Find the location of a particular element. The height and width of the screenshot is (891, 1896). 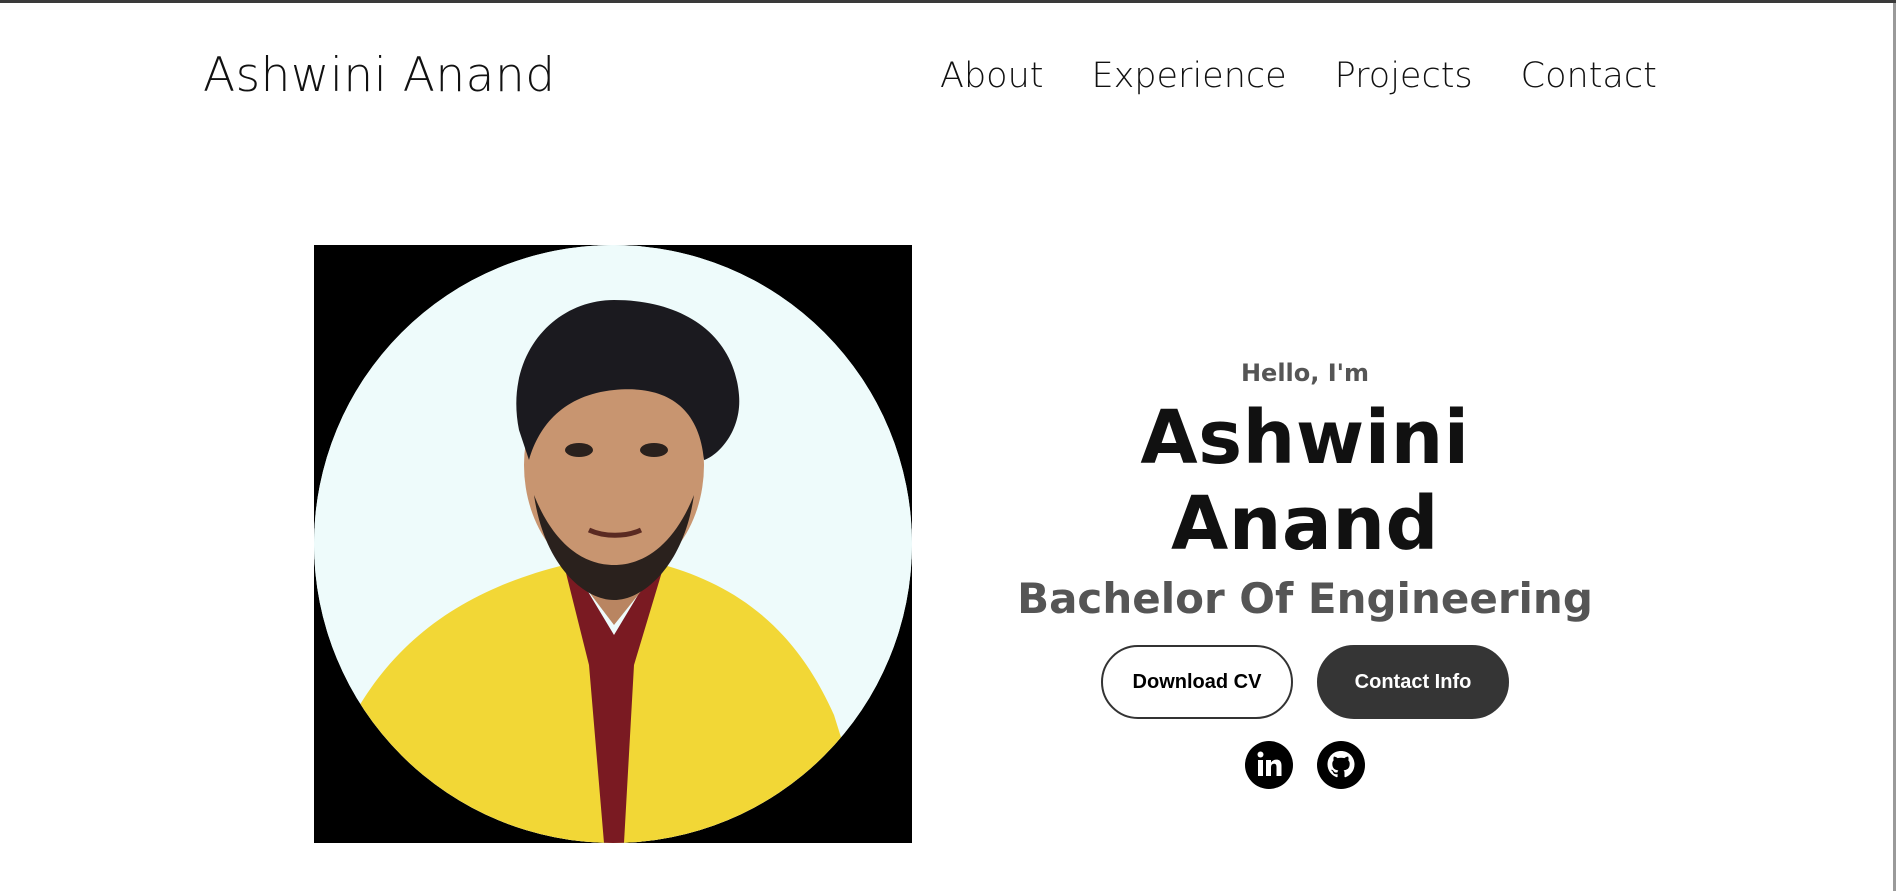

main-nav: About Experience Projects Contact is located at coordinates (1298, 76).